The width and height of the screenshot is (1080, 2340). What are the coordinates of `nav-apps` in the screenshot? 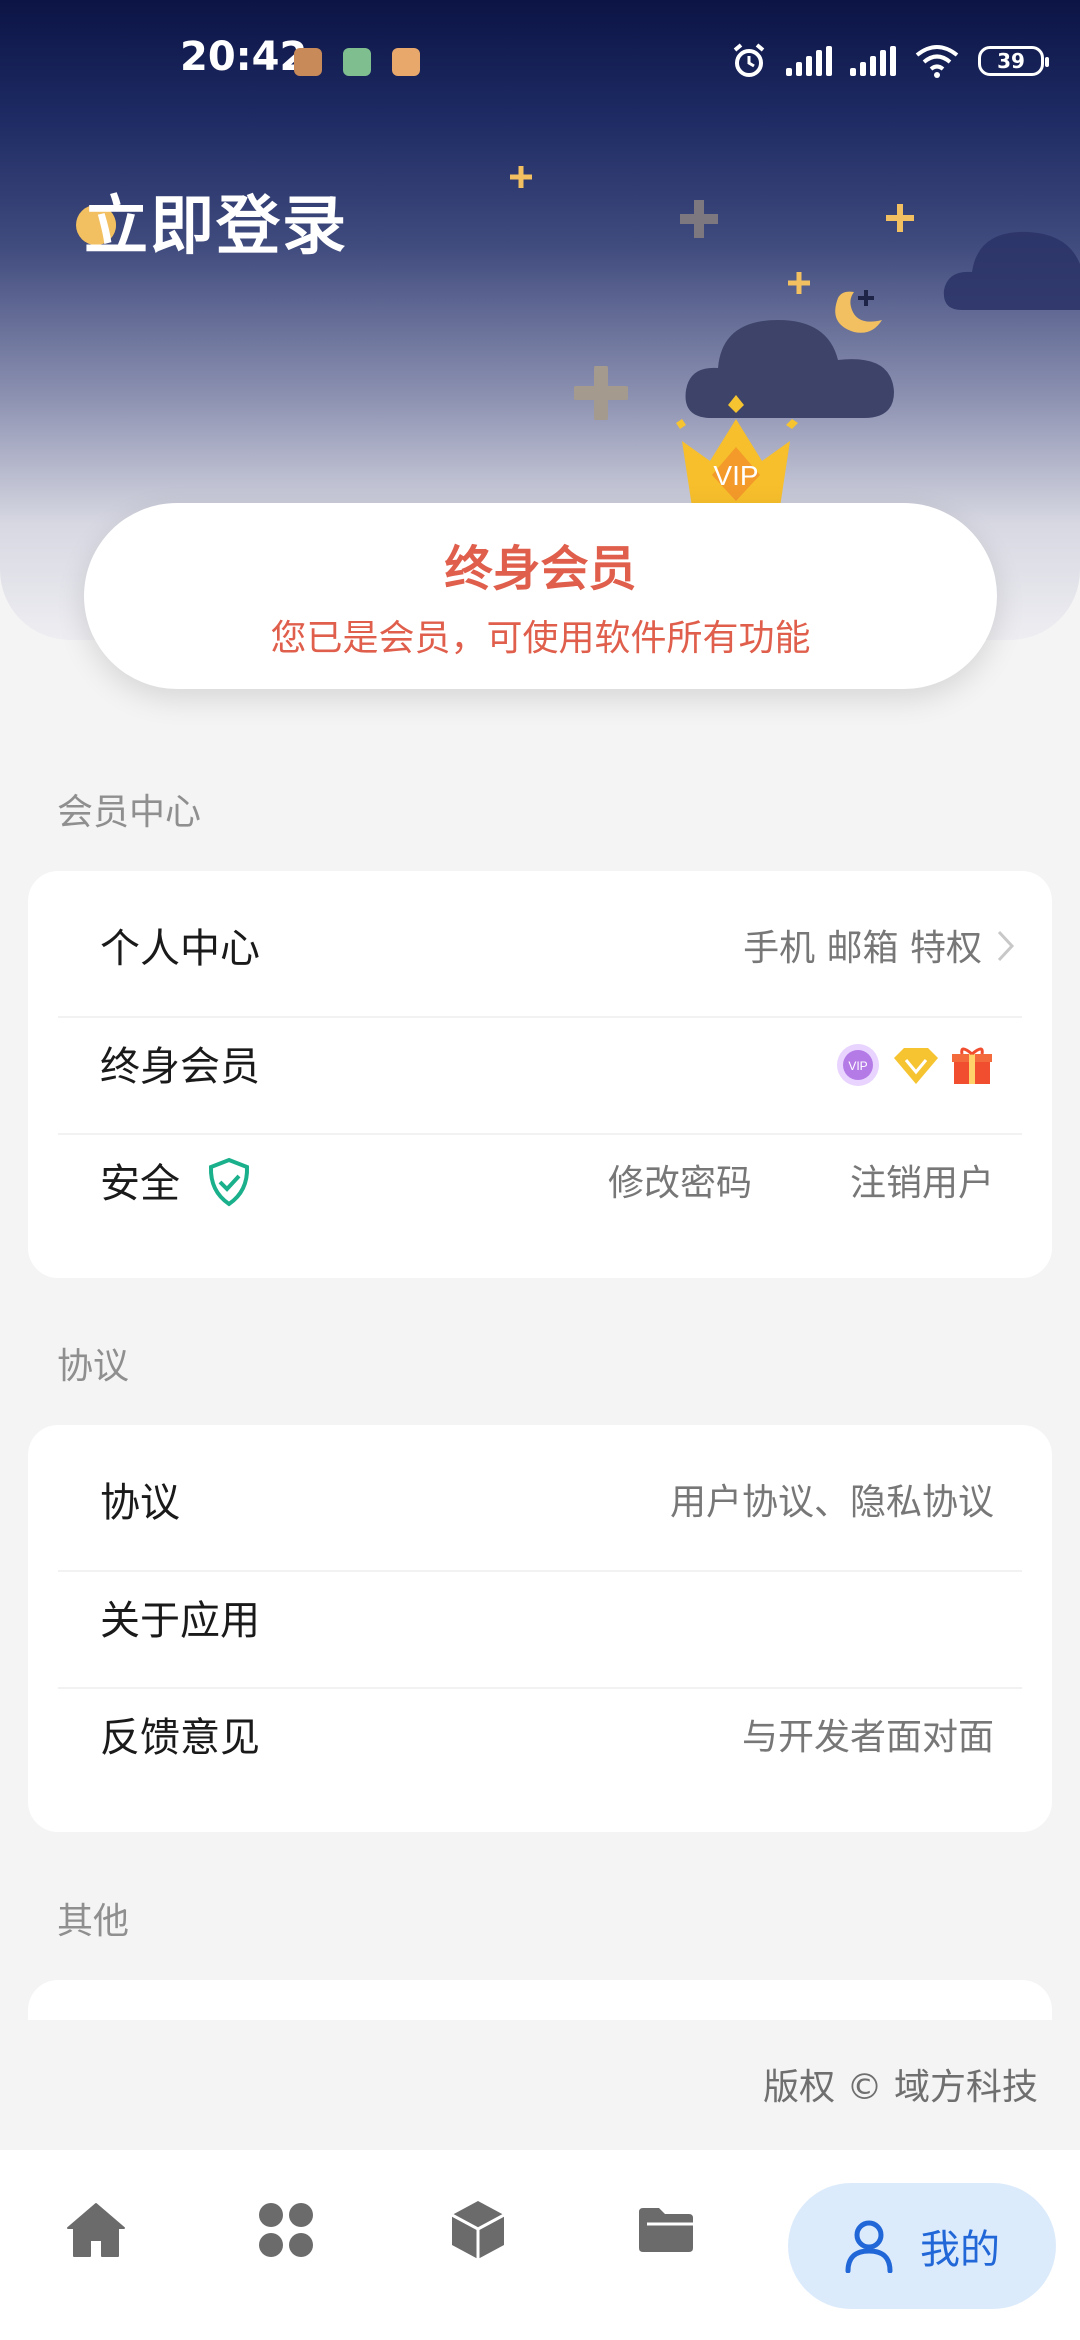 It's located at (286, 2230).